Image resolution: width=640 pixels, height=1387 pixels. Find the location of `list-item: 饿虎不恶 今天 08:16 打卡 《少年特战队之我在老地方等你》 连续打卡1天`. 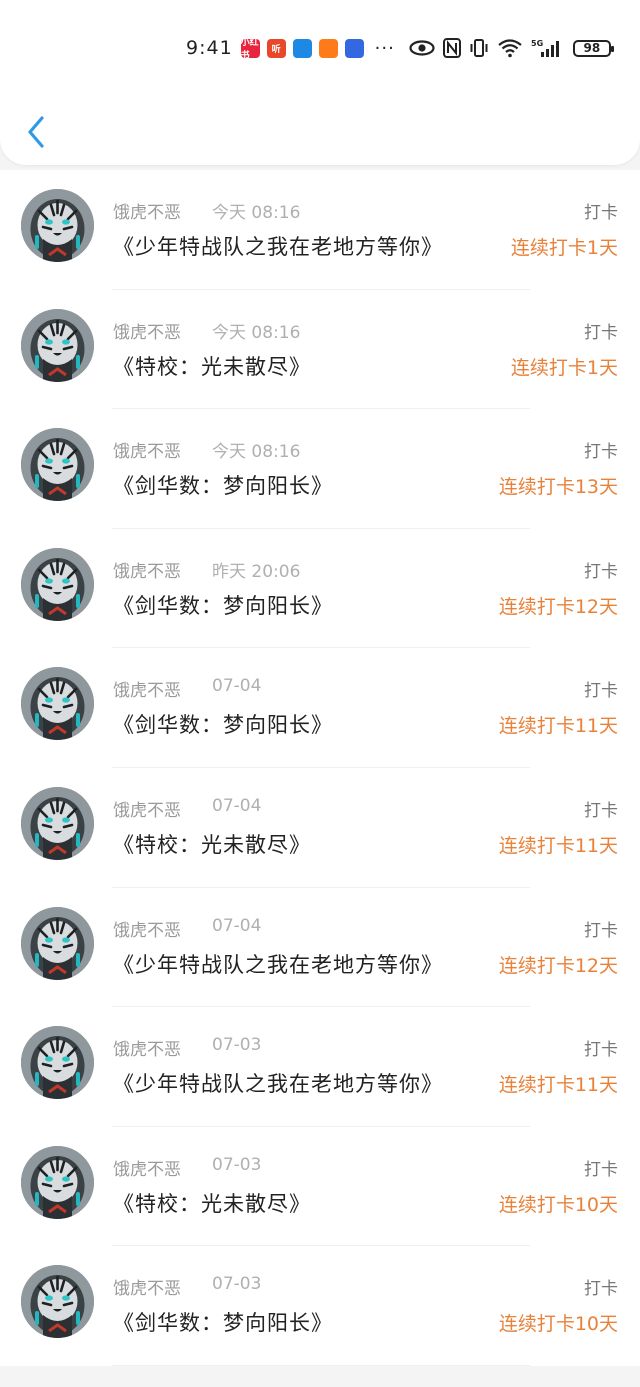

list-item: 饿虎不恶 今天 08:16 打卡 《少年特战队之我在老地方等你》 连续打卡1天 is located at coordinates (320, 230).